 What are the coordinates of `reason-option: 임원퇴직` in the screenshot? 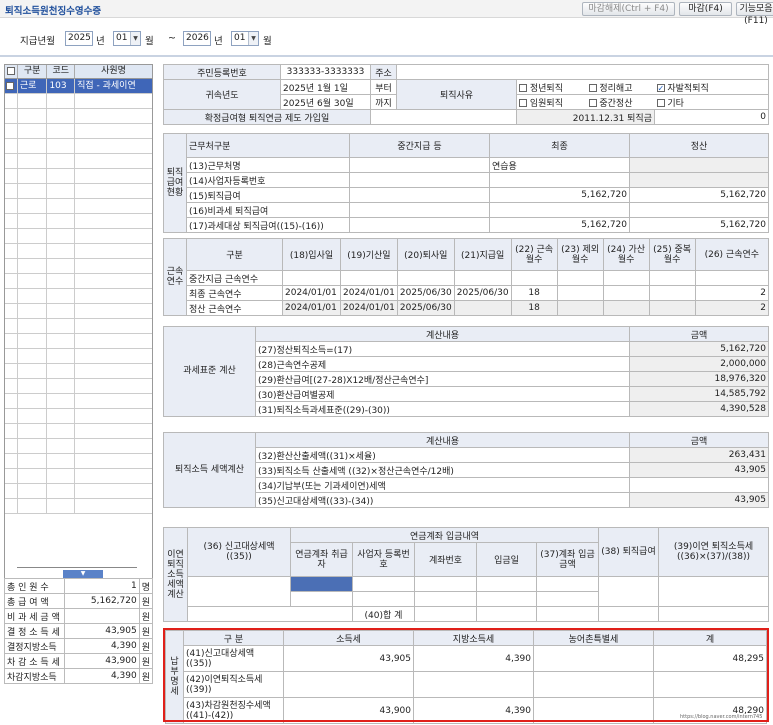 It's located at (551, 102).